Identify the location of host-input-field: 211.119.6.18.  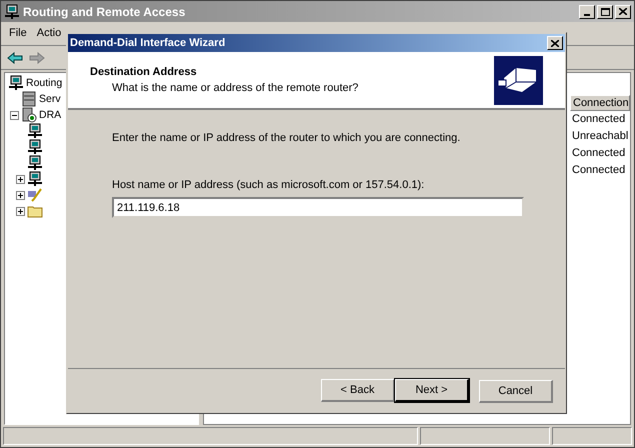
(318, 207).